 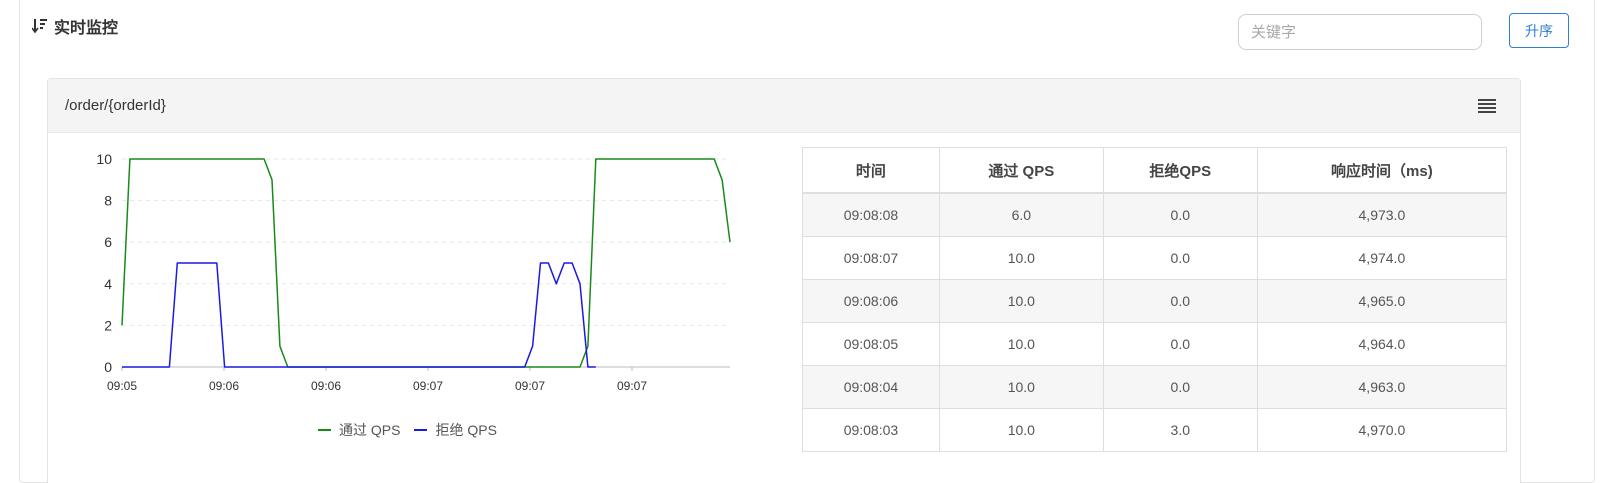 What do you see at coordinates (1487, 105) in the screenshot?
I see `menu-icon` at bounding box center [1487, 105].